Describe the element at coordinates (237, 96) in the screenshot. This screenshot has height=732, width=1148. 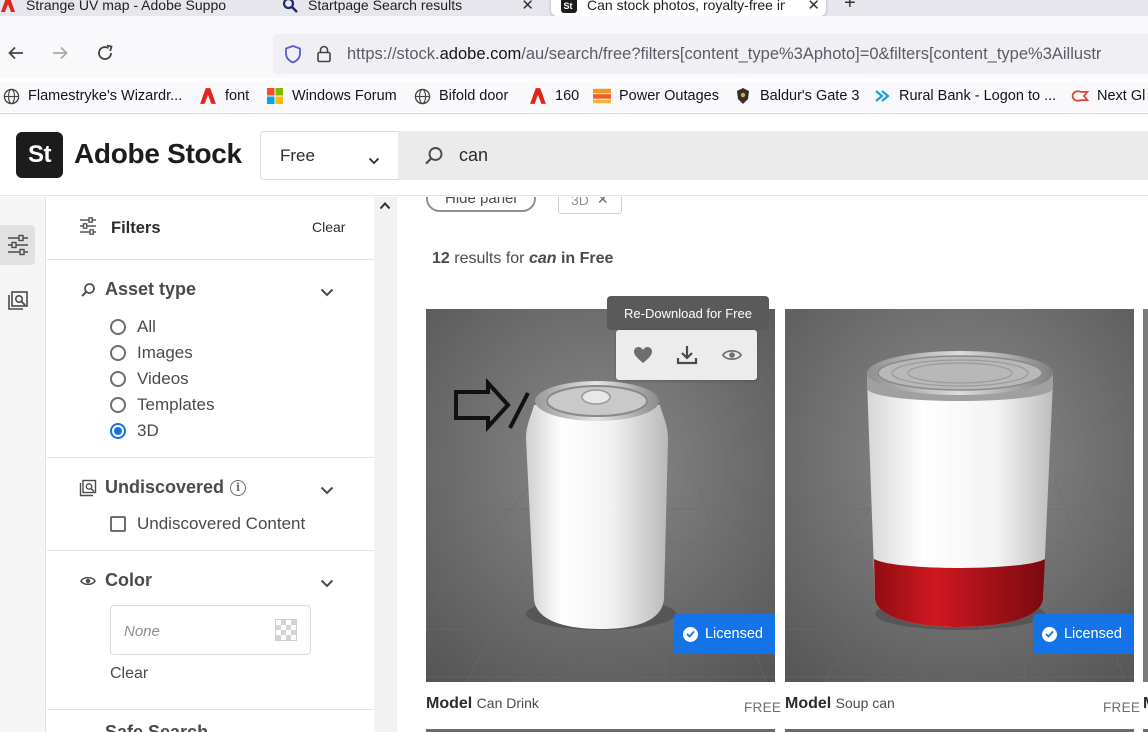
I see `bookmark-label: font` at that location.